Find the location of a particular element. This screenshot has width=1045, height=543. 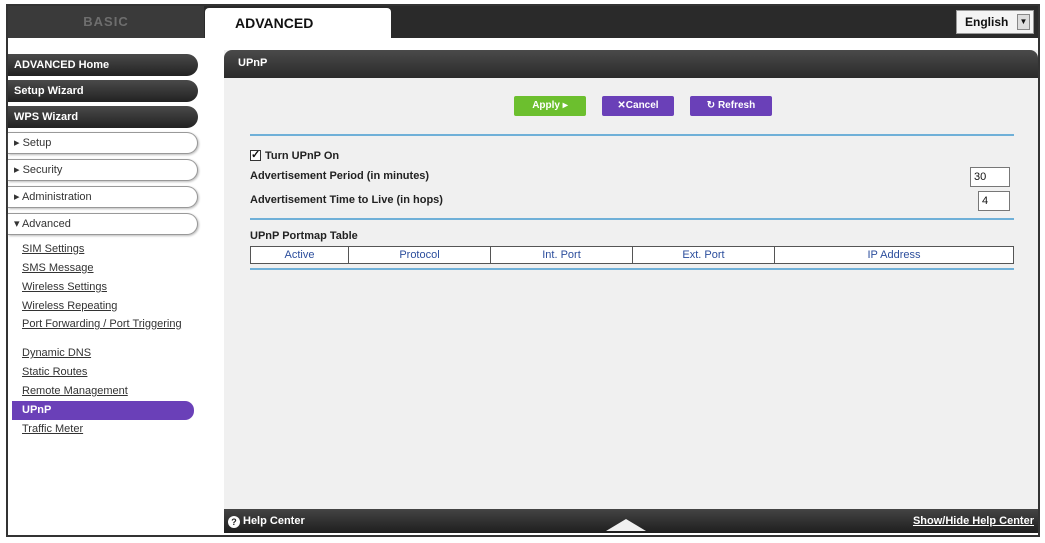

adv-ttl-input: 4 is located at coordinates (994, 201).